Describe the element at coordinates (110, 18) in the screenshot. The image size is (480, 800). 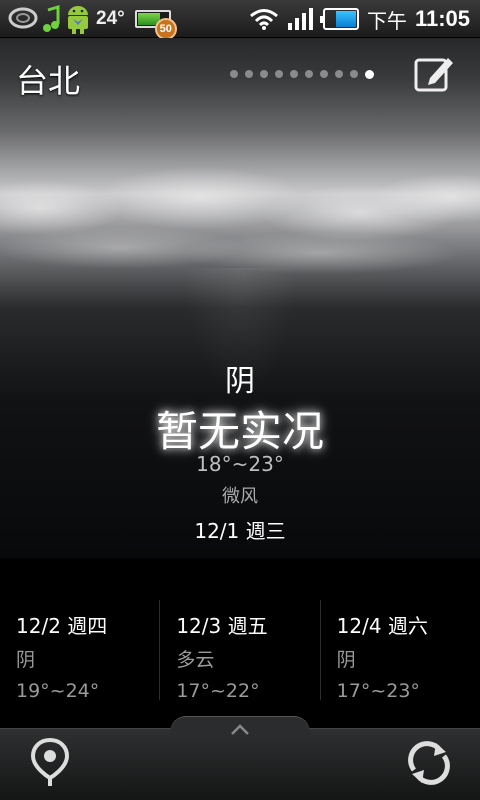
I see `status-temperature: 24°` at that location.